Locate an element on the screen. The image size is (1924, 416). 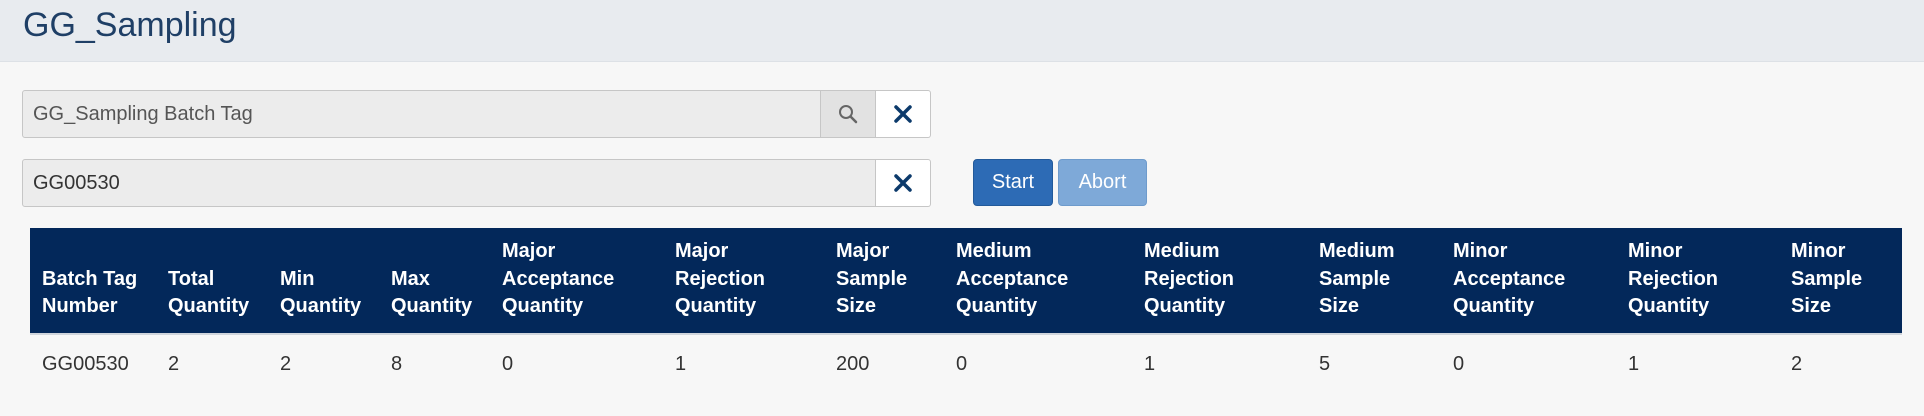
search-icon is located at coordinates (848, 114).